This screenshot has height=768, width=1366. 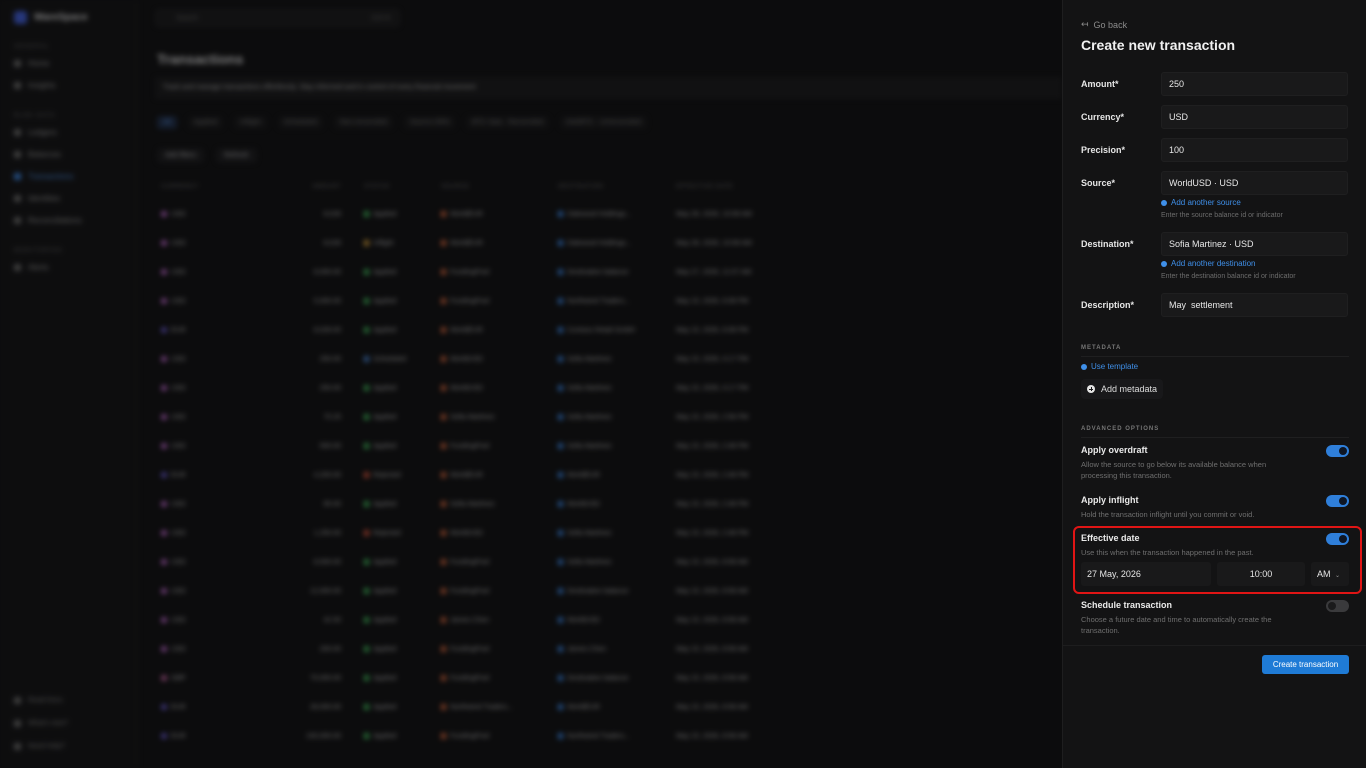 What do you see at coordinates (330, 388) in the screenshot?
I see `cell-amount: 250.00` at bounding box center [330, 388].